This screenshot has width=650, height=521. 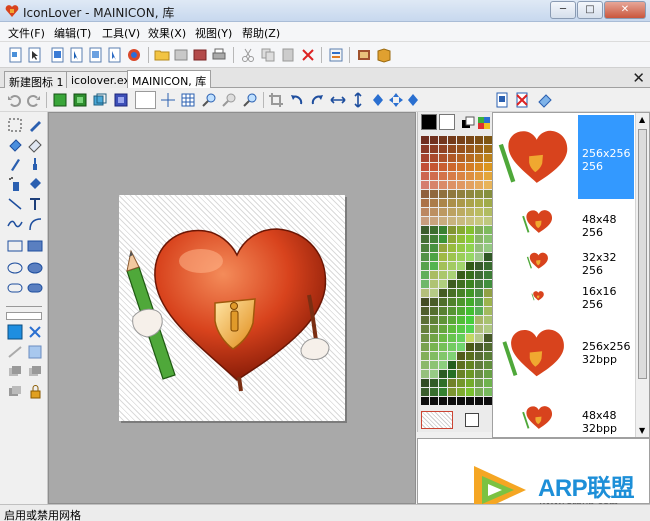 What do you see at coordinates (115, 55) in the screenshot?
I see `close-doc-icon` at bounding box center [115, 55].